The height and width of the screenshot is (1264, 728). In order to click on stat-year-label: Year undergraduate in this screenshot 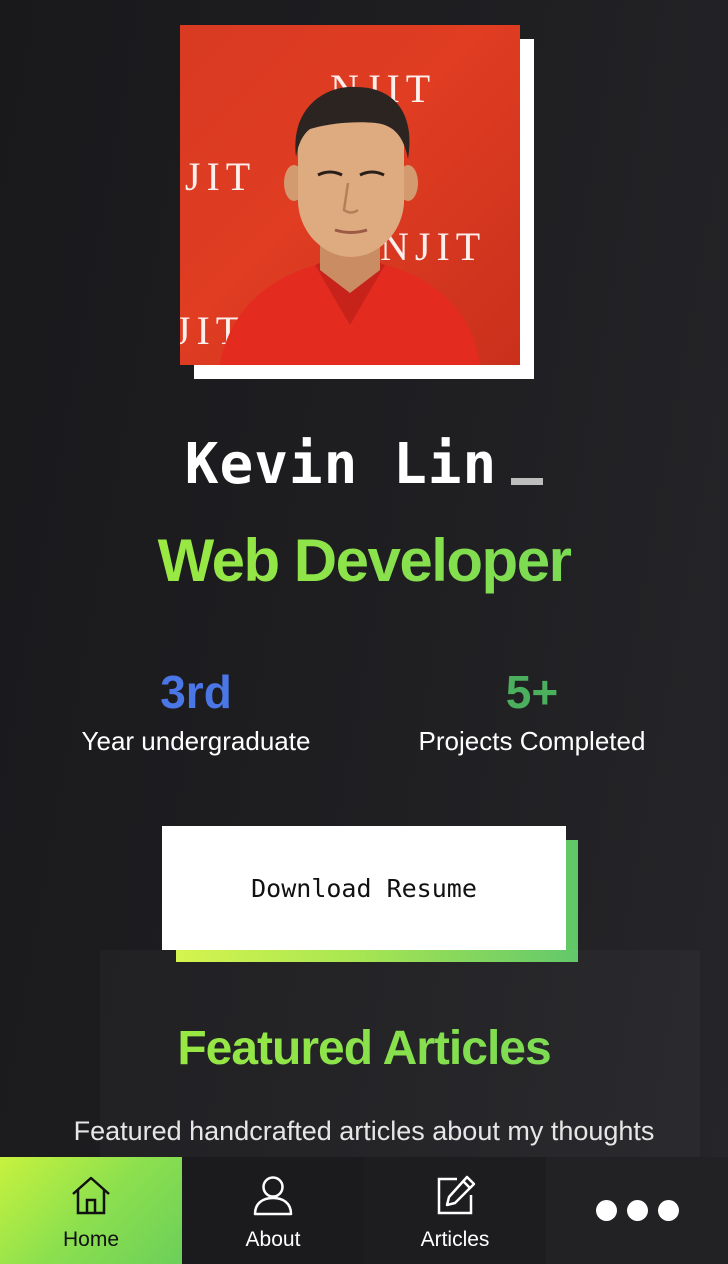, I will do `click(196, 741)`.